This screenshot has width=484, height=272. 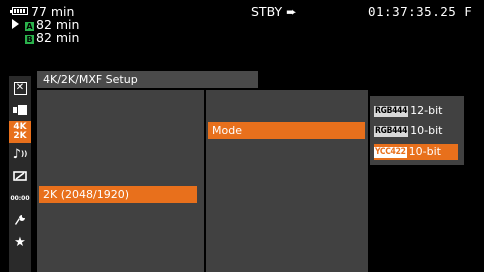 What do you see at coordinates (147, 79) in the screenshot?
I see `menu-title: 4K/2K/MXF Setup` at bounding box center [147, 79].